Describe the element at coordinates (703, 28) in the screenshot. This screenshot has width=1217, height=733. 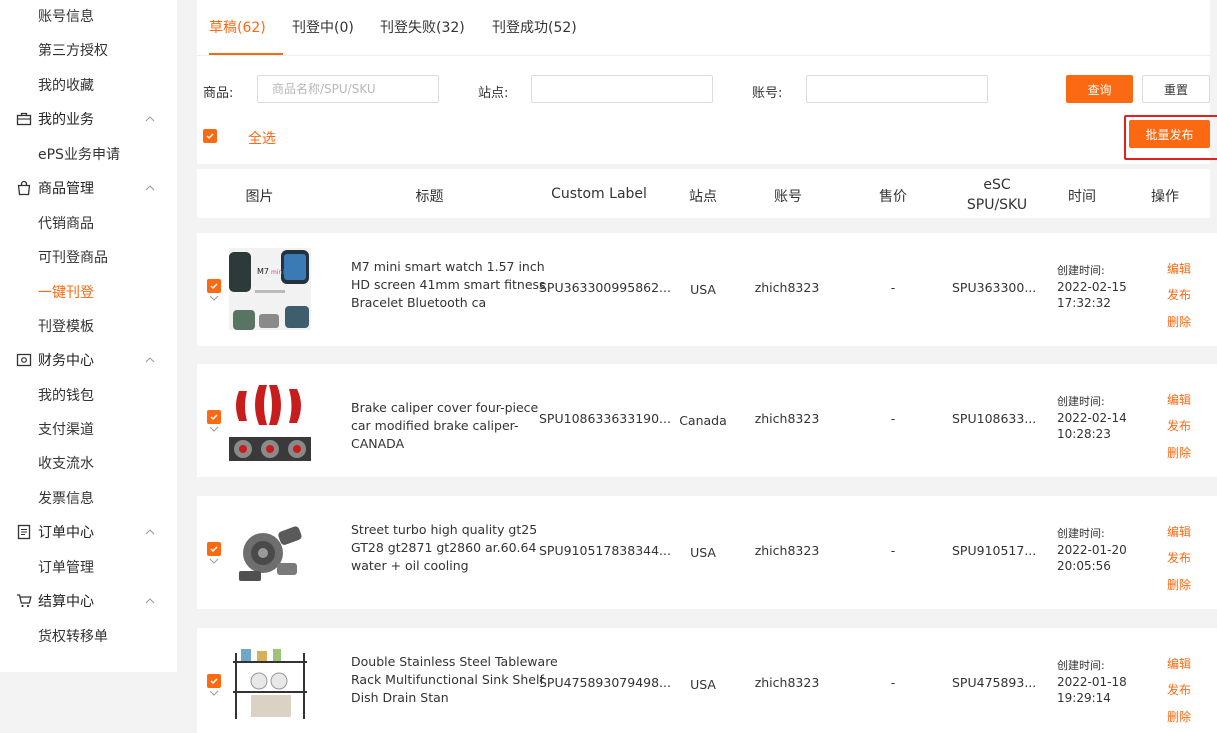
I see `status-tabs: 草稿(62) 刊登中(0) 刊登失败(32) 刊登成功(52)` at that location.